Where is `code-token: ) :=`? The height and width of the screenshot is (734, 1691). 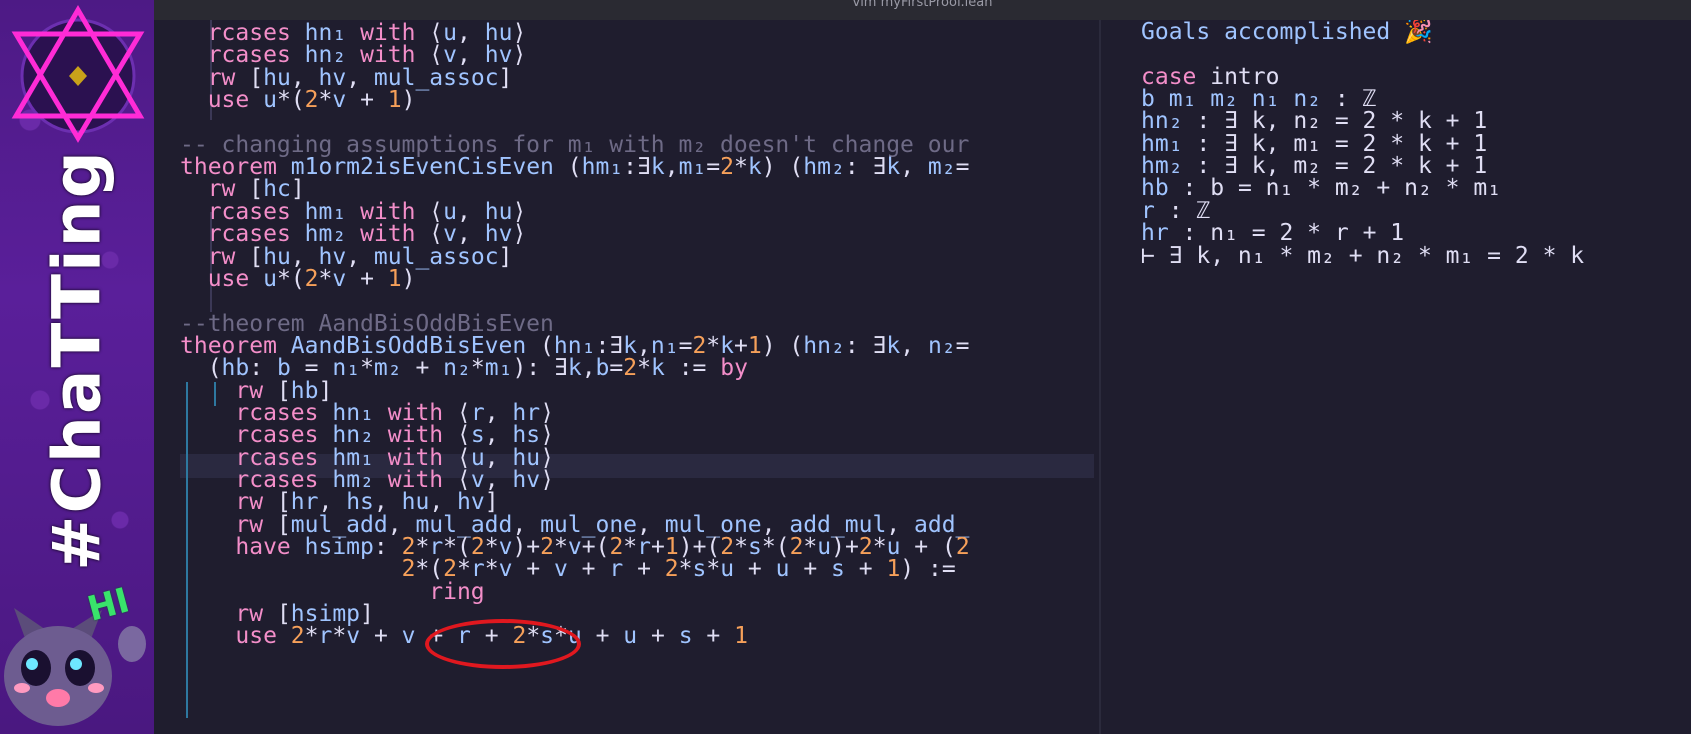 code-token: ) := is located at coordinates (928, 569).